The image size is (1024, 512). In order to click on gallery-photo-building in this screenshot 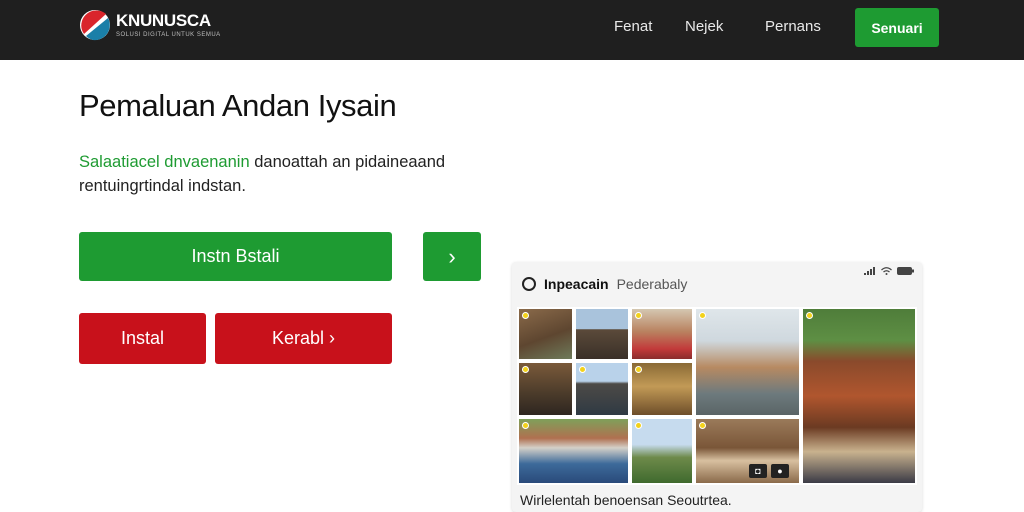, I will do `click(545, 334)`.